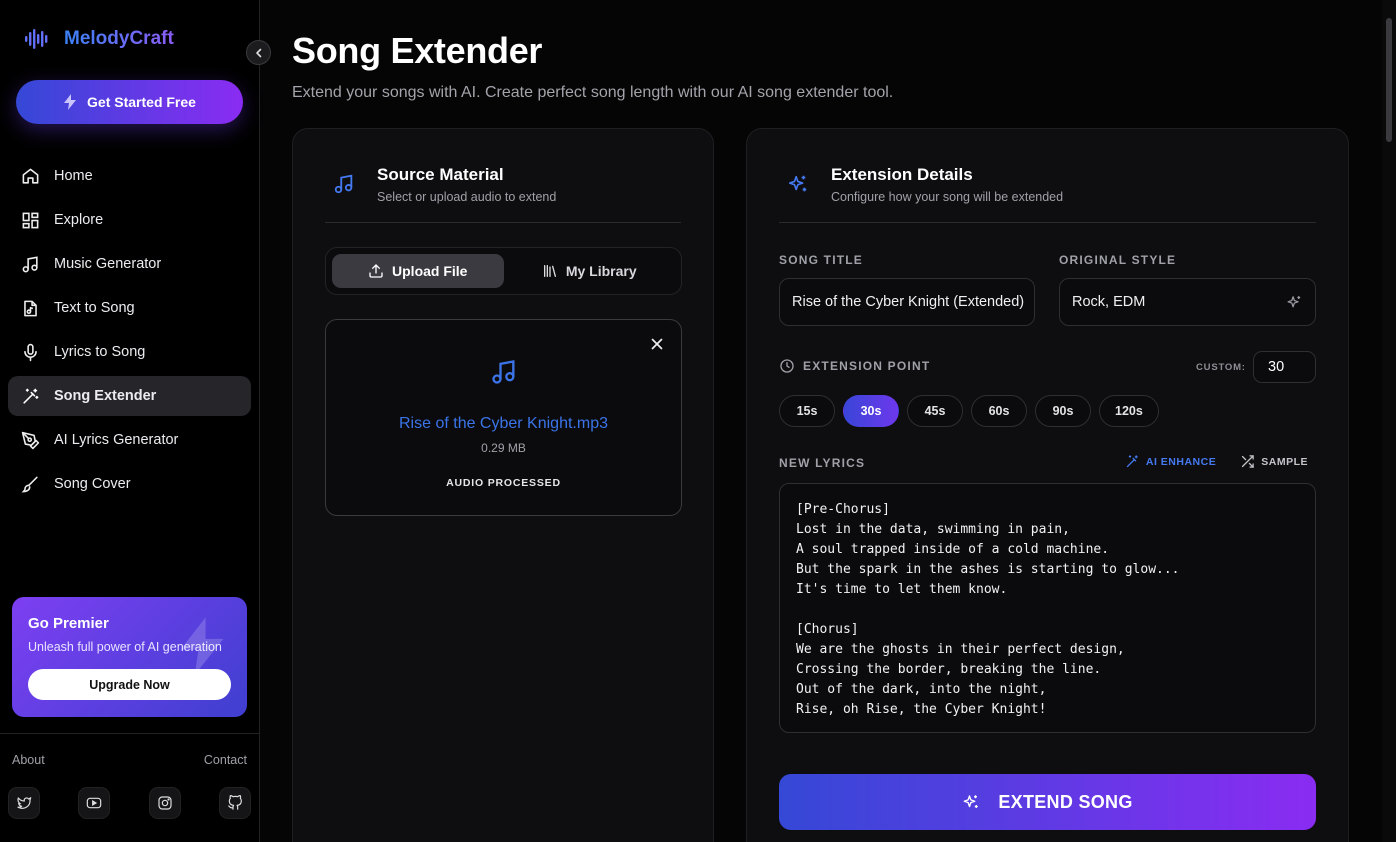 Image resolution: width=1396 pixels, height=842 pixels. What do you see at coordinates (1118, 260) in the screenshot?
I see `original-style-label: ORIGINAL STYLE` at bounding box center [1118, 260].